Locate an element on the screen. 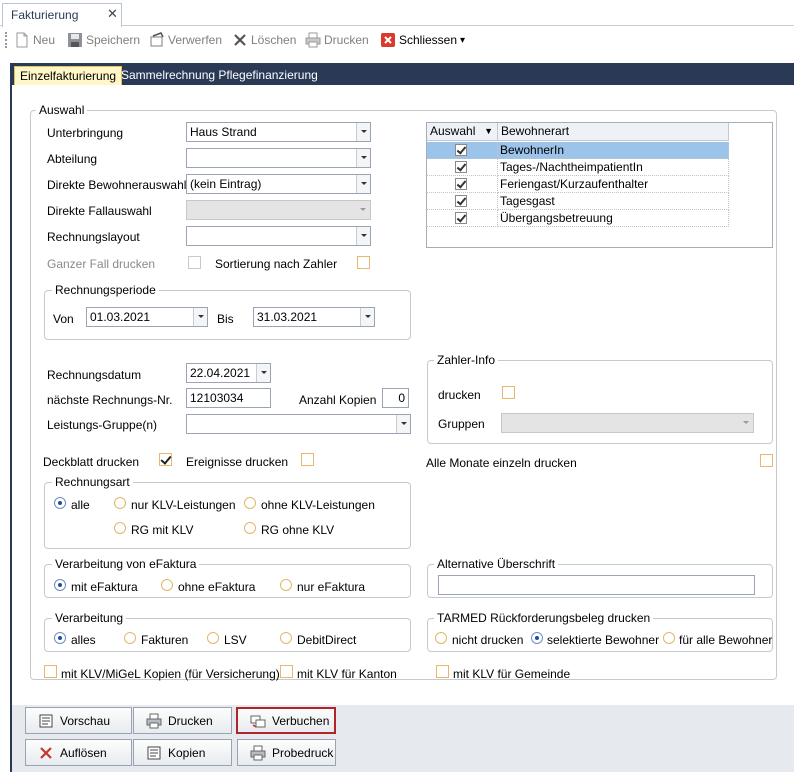 The image size is (794, 772). rechnungsart-label-ohne-klv: ohne KLV-Leistungen is located at coordinates (318, 505).